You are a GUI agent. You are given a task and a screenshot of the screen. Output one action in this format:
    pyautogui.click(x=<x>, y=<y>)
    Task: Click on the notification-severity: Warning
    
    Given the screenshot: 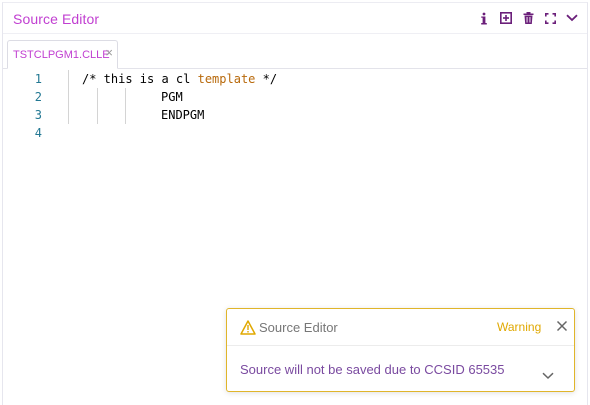 What is the action you would take?
    pyautogui.click(x=519, y=327)
    